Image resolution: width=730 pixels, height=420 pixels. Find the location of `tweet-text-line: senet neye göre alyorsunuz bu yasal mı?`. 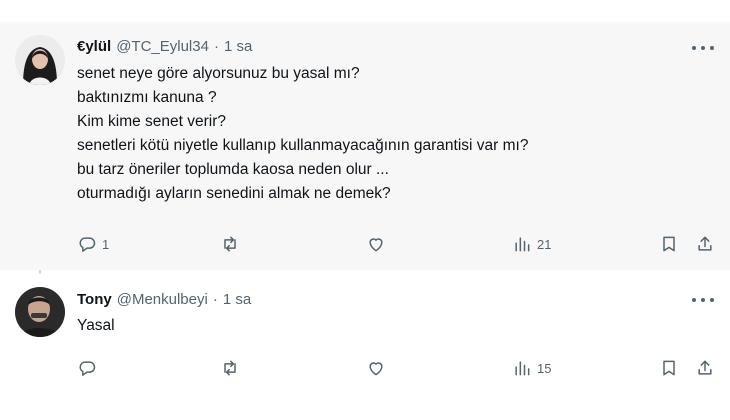

tweet-text-line: senet neye göre alyorsunuz bu yasal mı? is located at coordinates (218, 73).